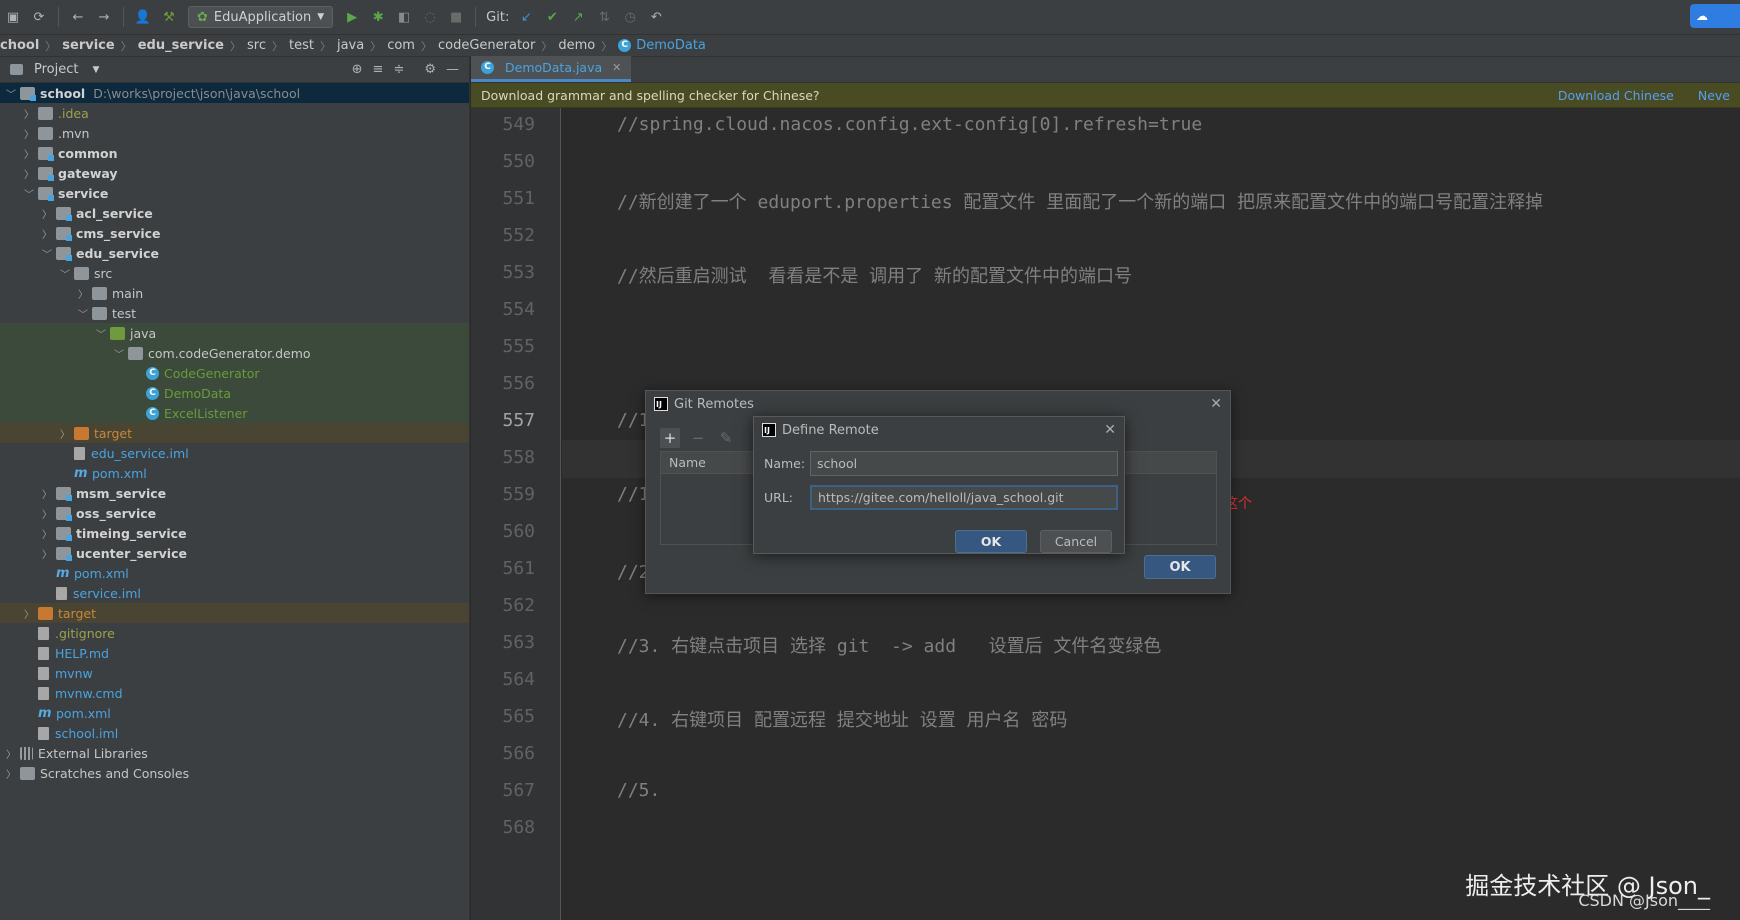  What do you see at coordinates (234, 673) in the screenshot?
I see `tree-item: mvnw` at bounding box center [234, 673].